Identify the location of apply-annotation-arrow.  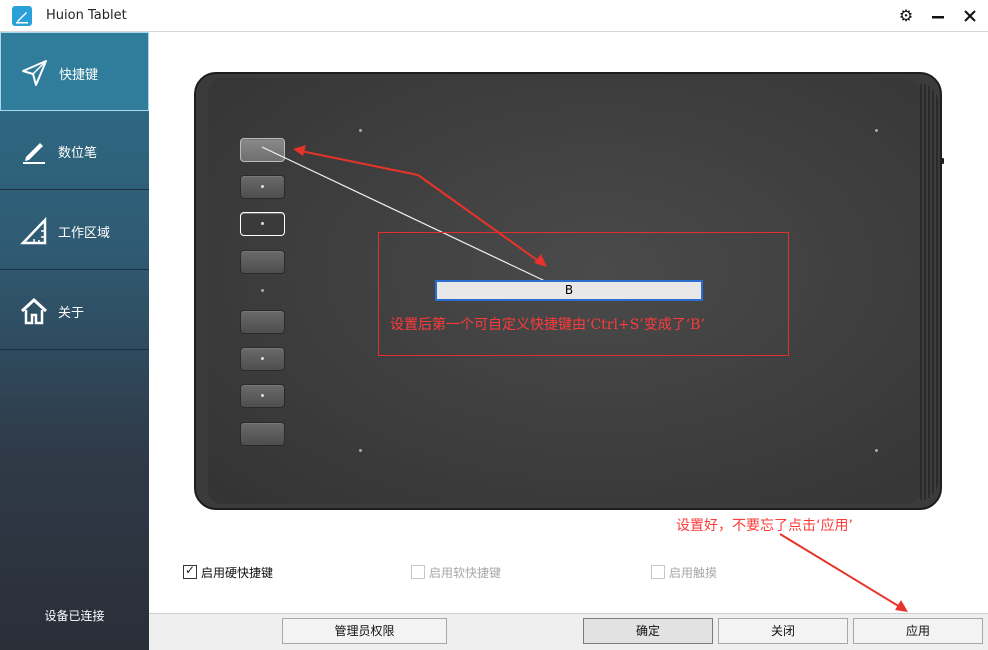
(842, 572).